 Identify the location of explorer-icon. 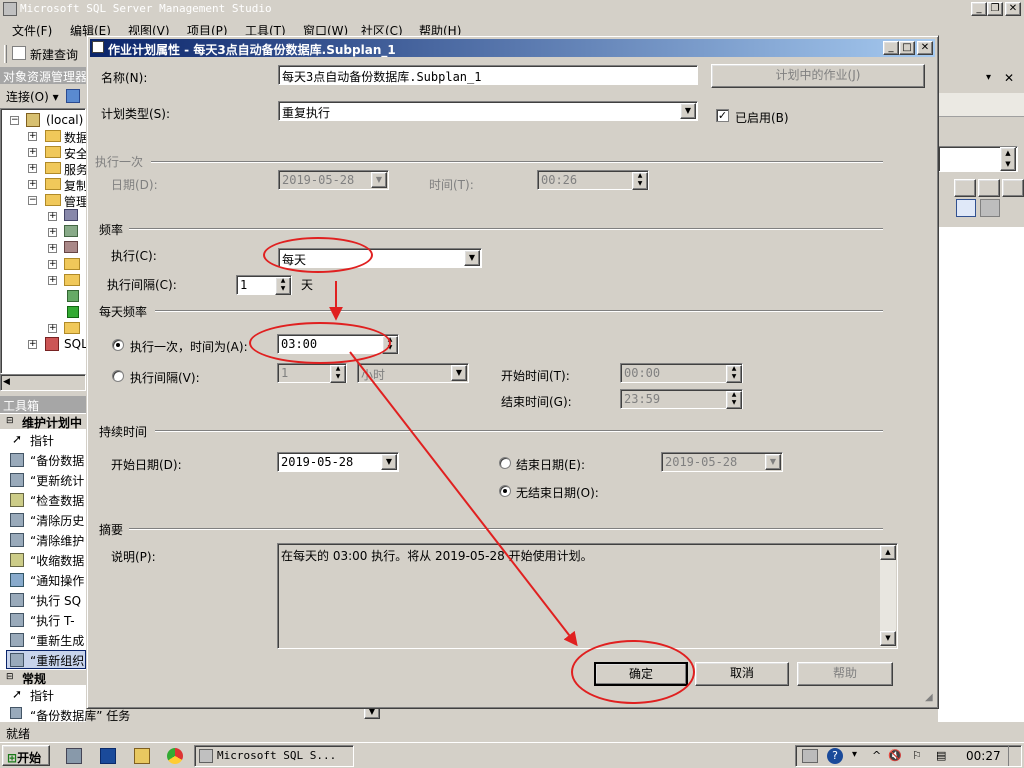
(142, 756).